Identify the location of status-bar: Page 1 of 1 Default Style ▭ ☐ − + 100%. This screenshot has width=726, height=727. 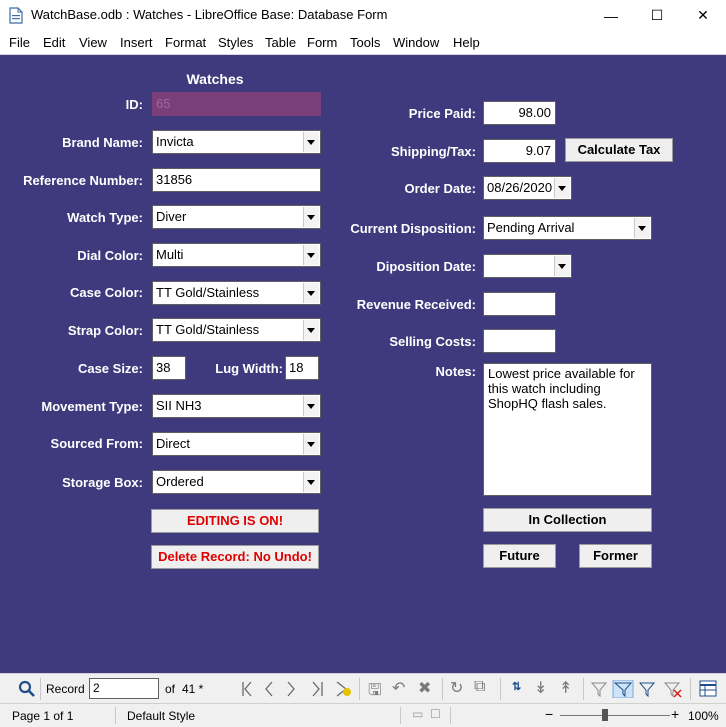
(363, 715).